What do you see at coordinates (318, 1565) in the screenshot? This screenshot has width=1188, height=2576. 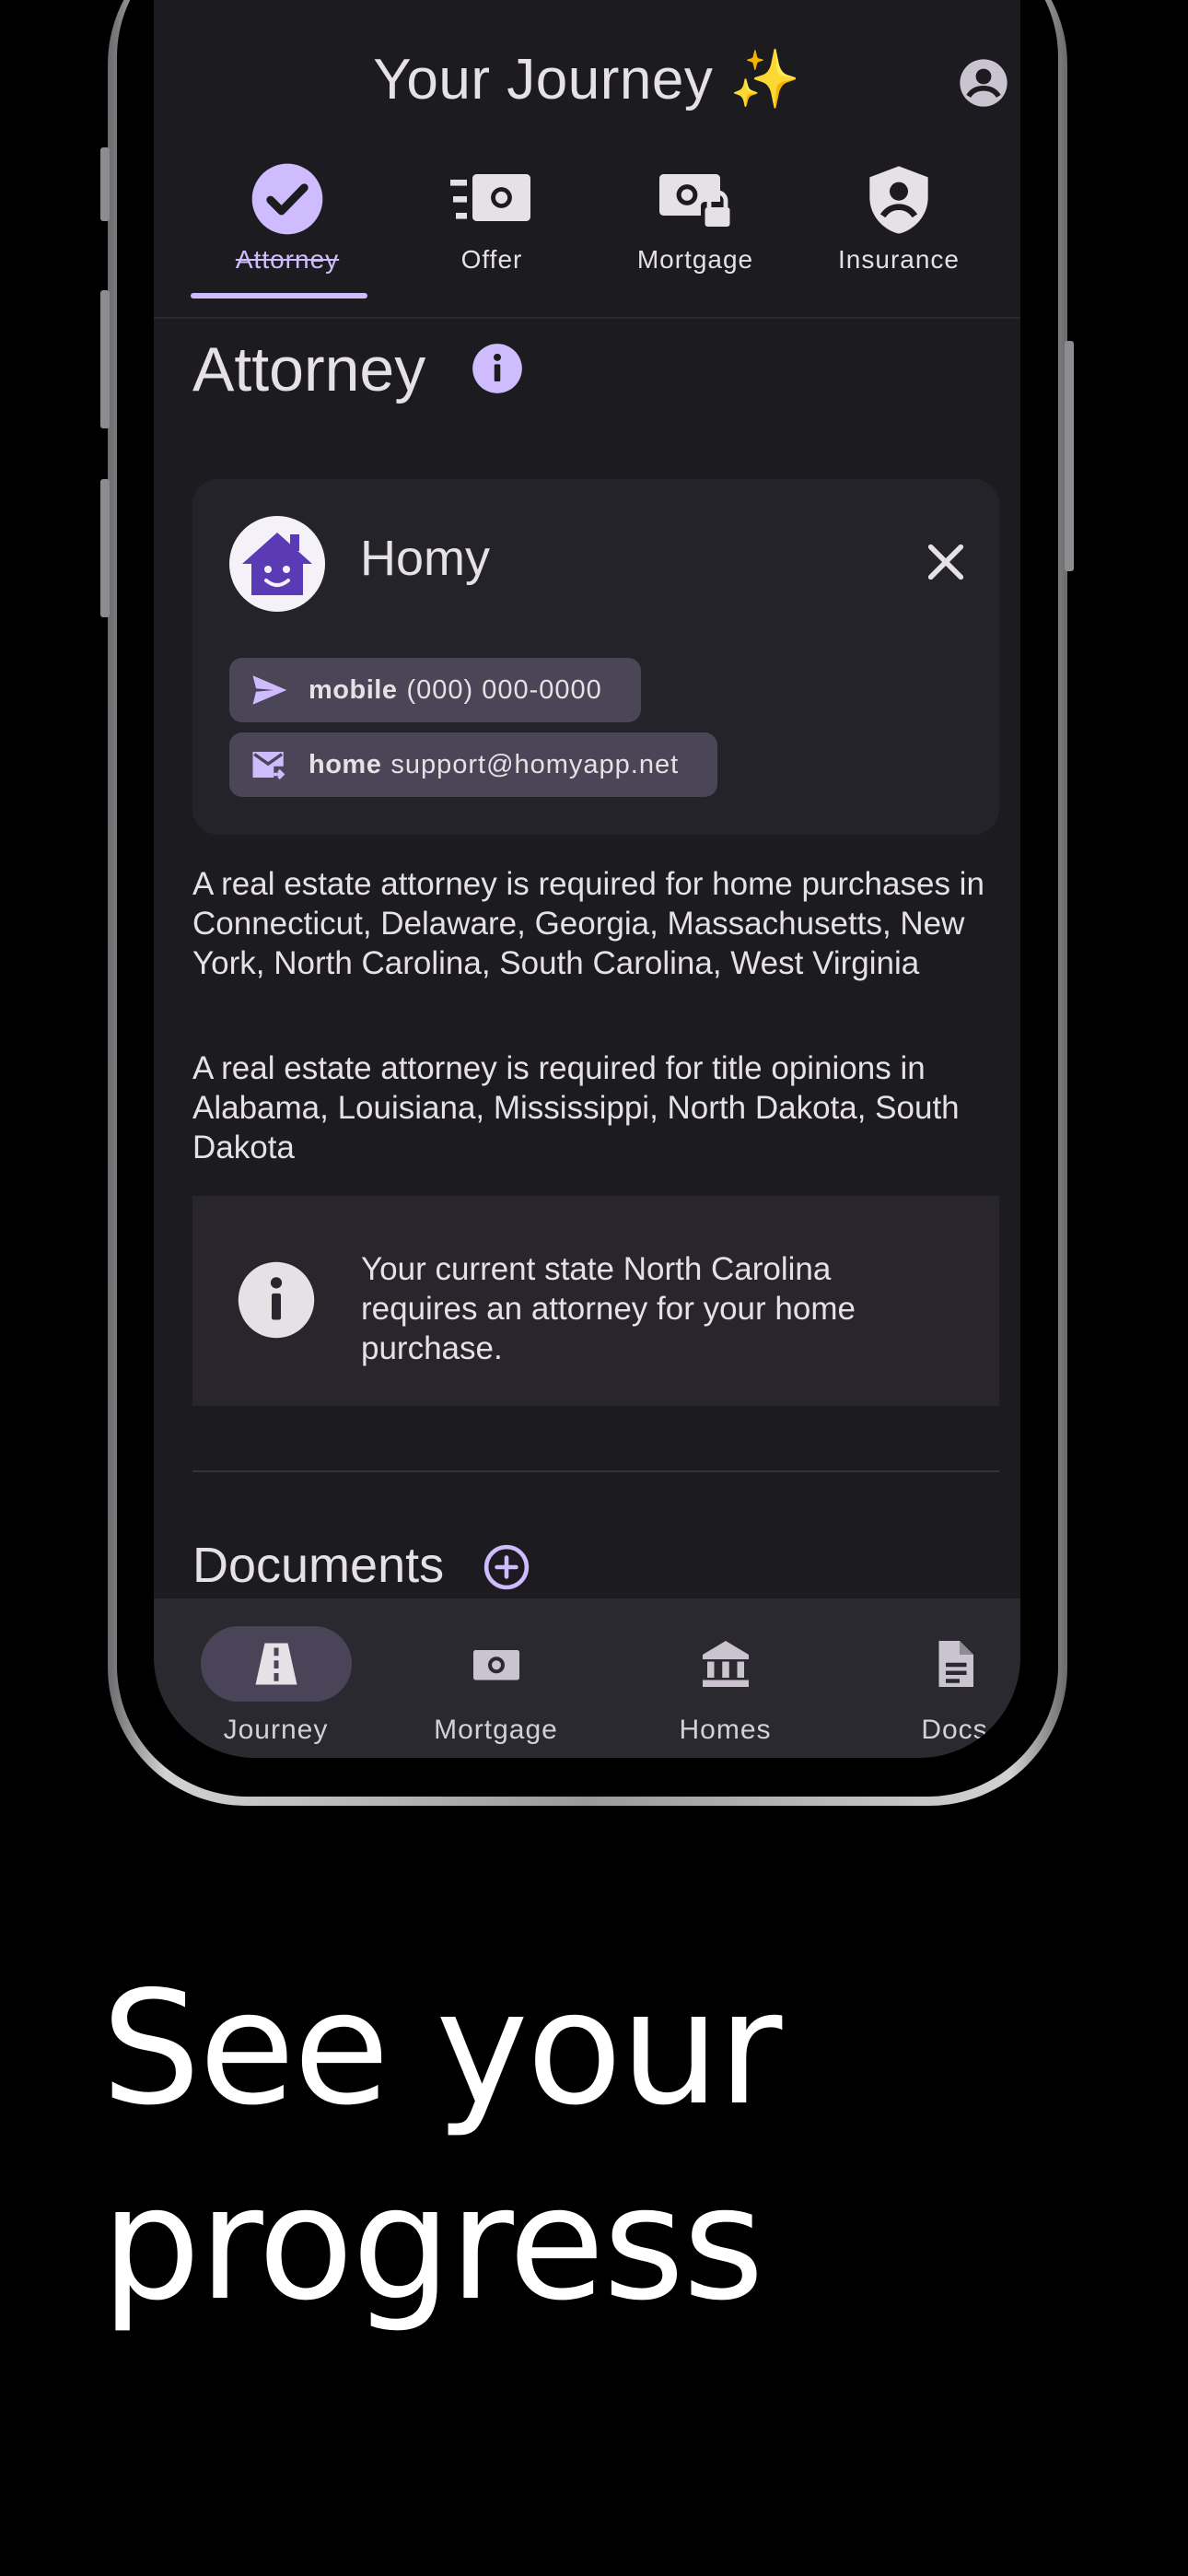 I see `documents-title: Documents` at bounding box center [318, 1565].